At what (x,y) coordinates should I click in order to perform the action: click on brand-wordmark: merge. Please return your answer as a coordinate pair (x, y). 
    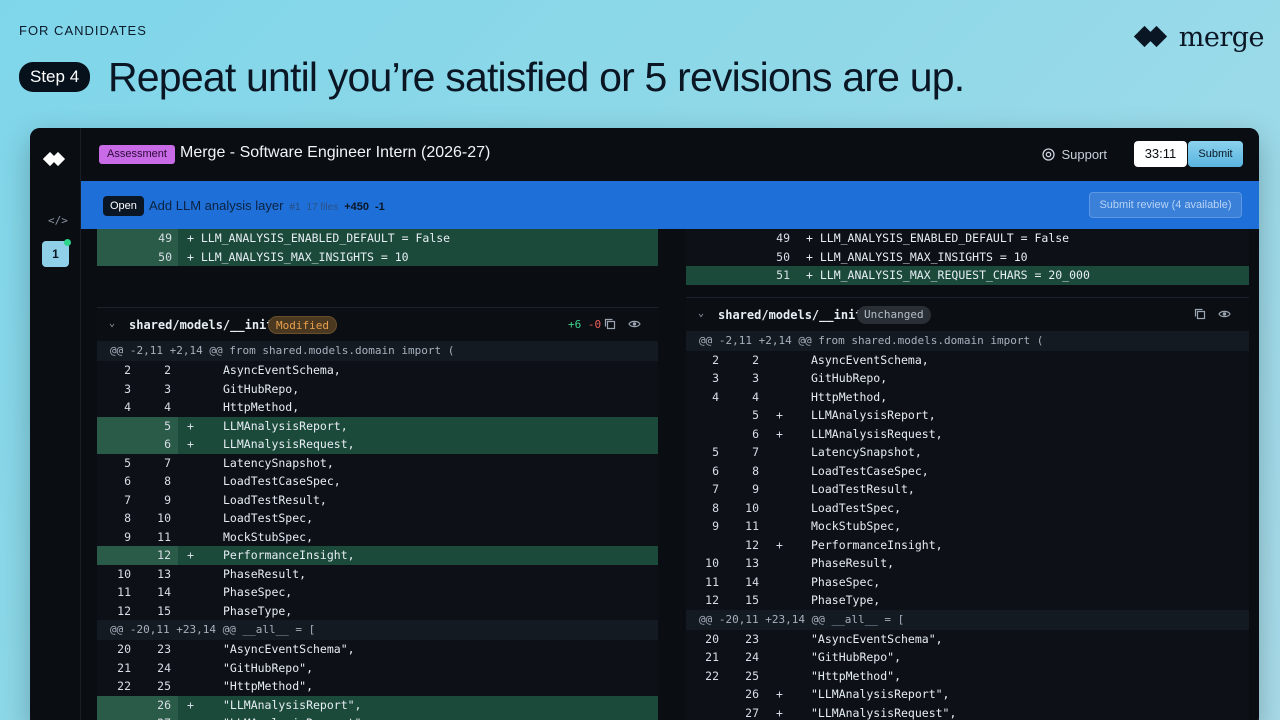
    Looking at the image, I should click on (1221, 37).